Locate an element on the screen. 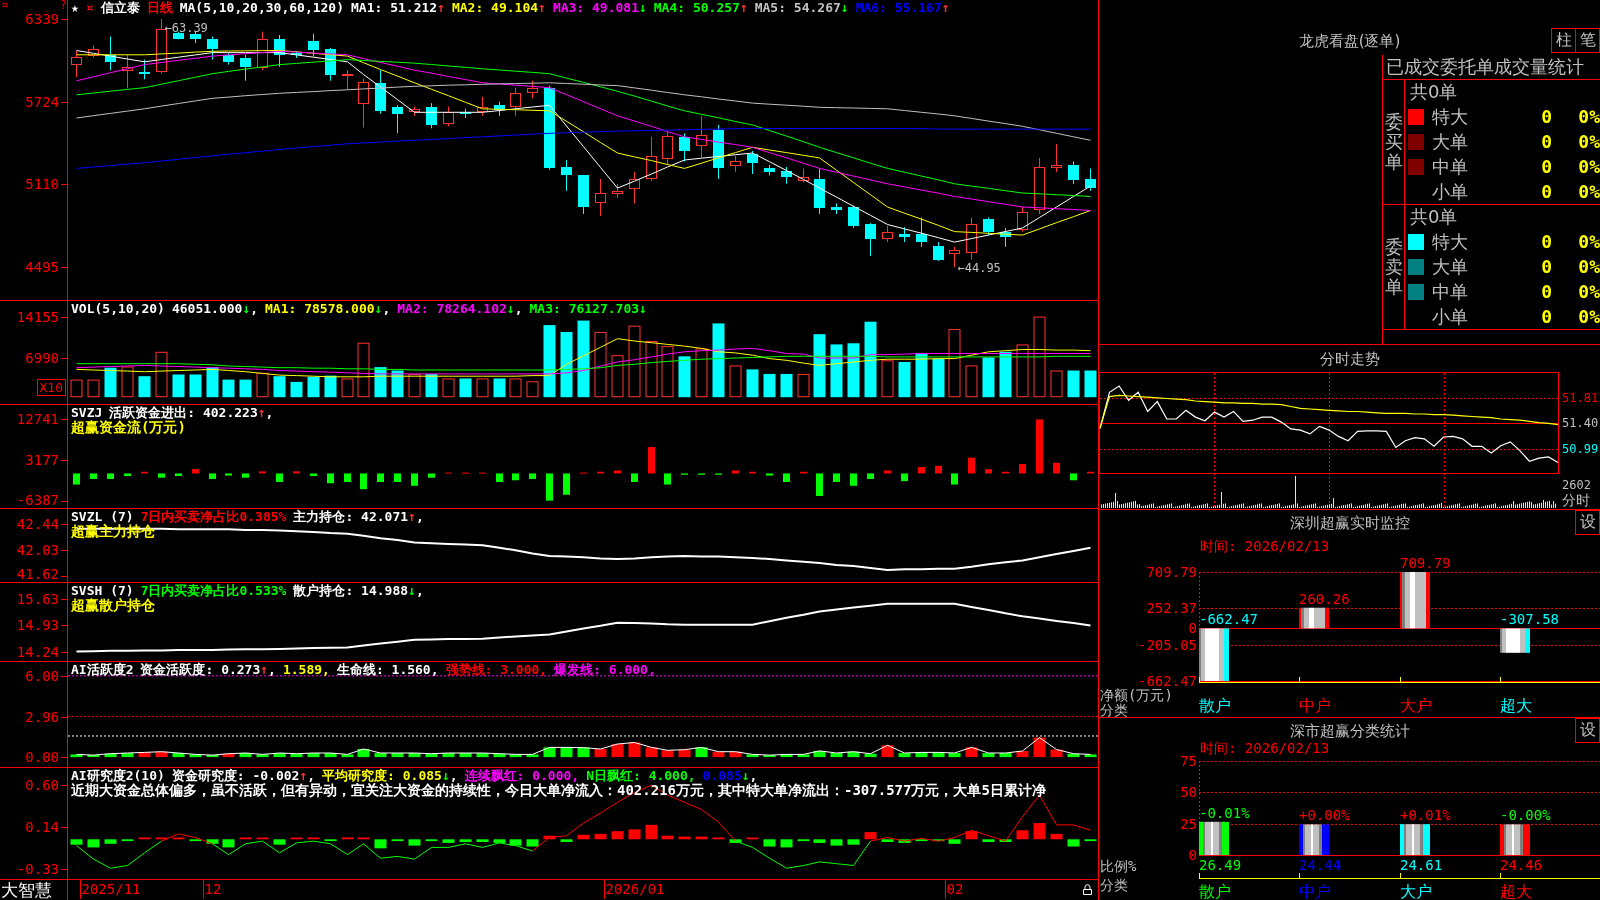  legend-text: MA5: 54.267 is located at coordinates (797, 7).